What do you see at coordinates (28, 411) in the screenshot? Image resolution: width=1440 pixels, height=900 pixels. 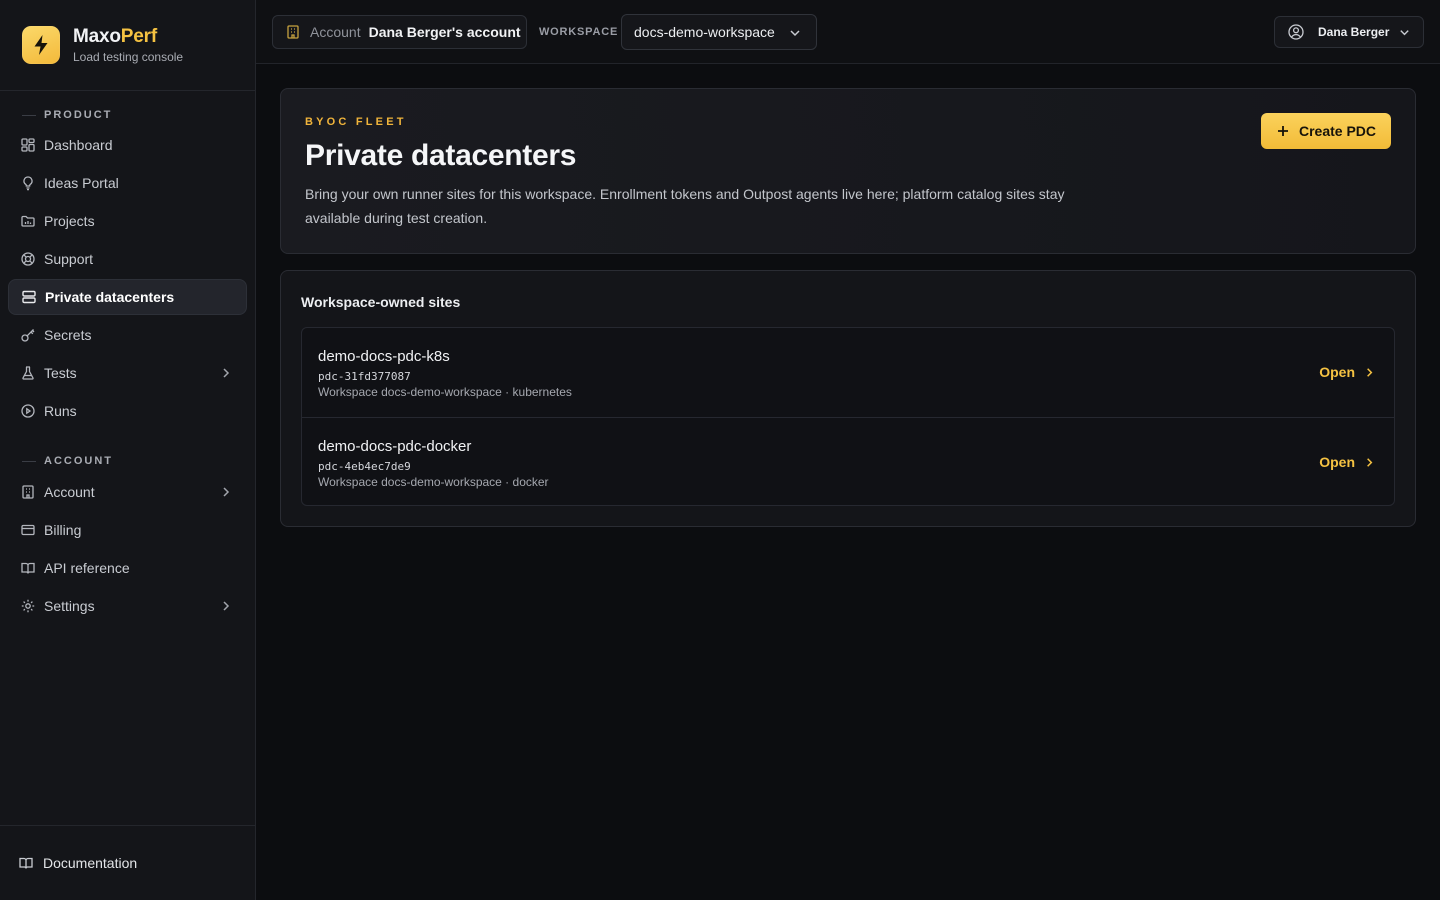 I see `play-circle-icon` at bounding box center [28, 411].